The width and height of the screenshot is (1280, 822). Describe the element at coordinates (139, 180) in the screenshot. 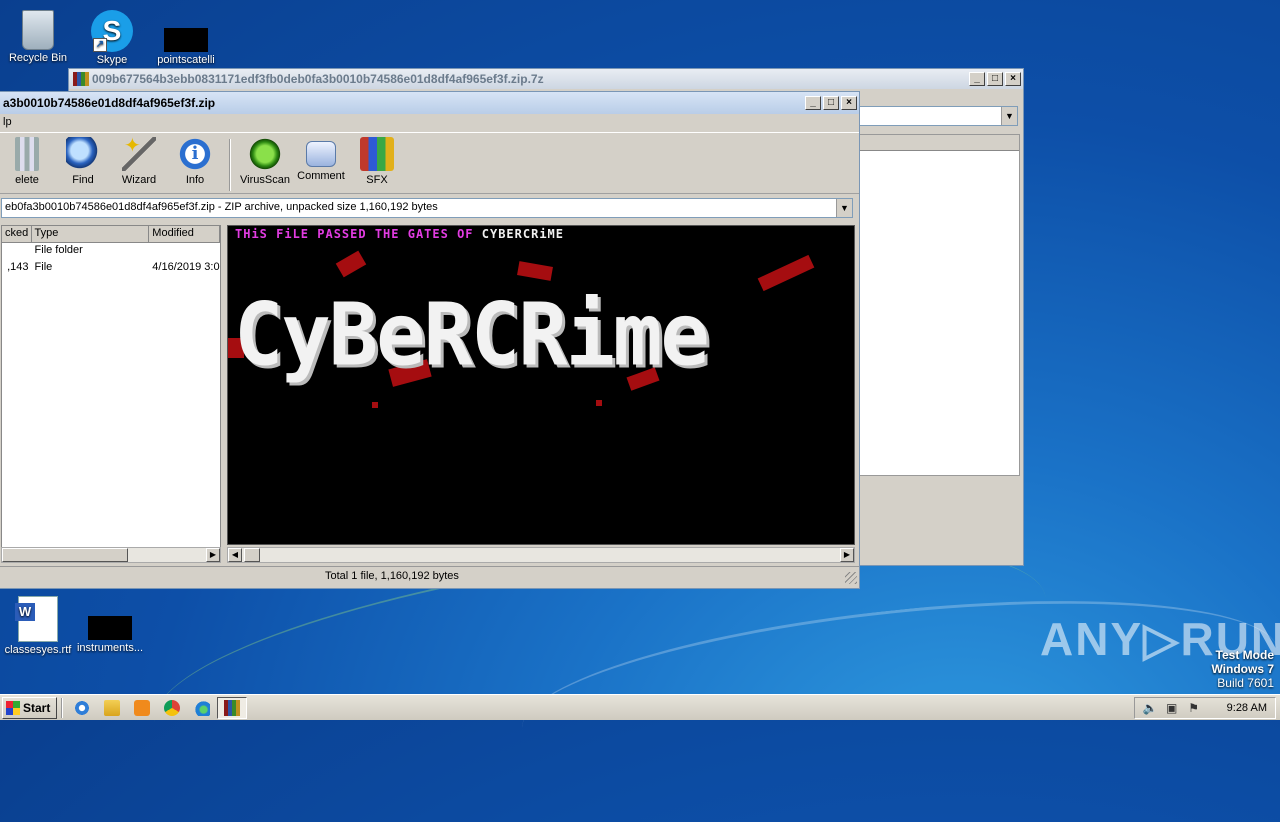

I see `button-label: Wizard` at that location.